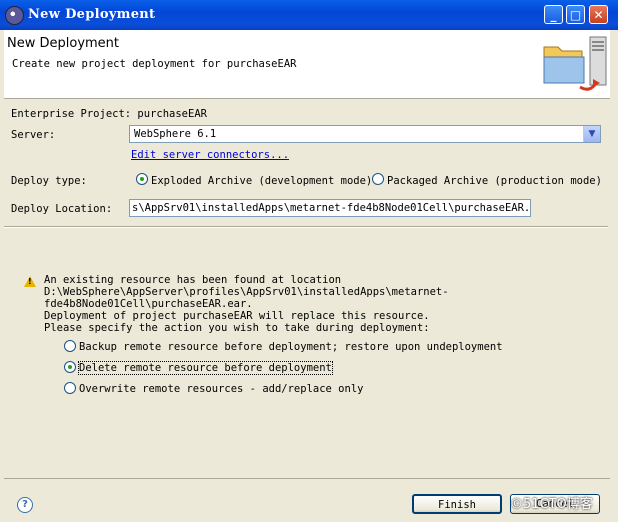 The width and height of the screenshot is (618, 522). Describe the element at coordinates (457, 504) in the screenshot. I see `finish-button: Finish` at that location.